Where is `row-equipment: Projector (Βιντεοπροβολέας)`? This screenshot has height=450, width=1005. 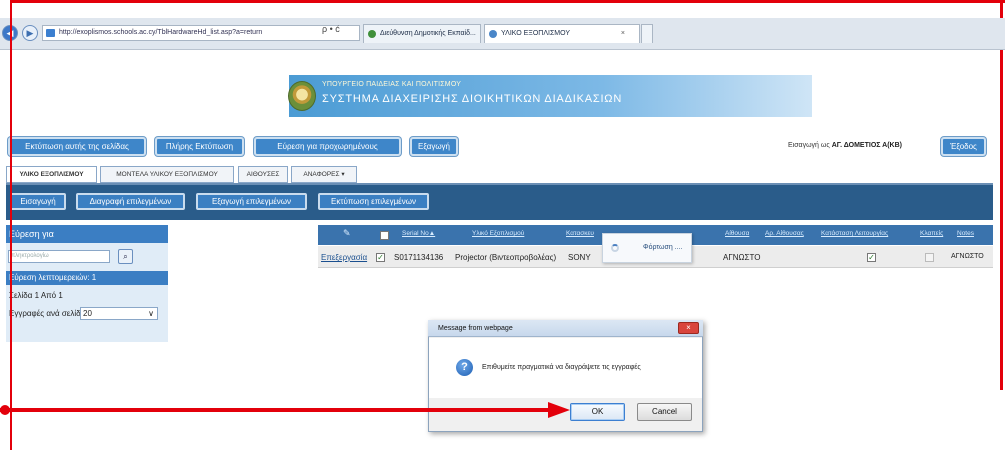
row-equipment: Projector (Βιντεοπροβολέας) is located at coordinates (506, 257).